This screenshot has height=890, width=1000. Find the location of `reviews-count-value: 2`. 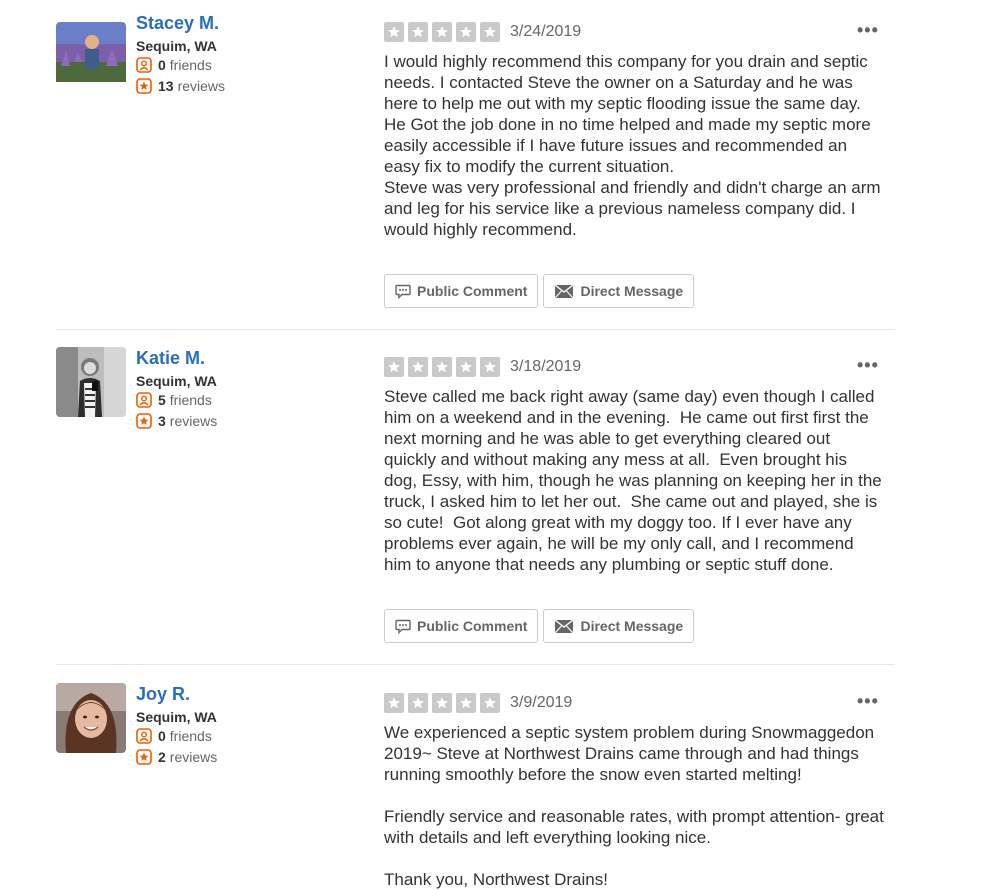

reviews-count-value: 2 is located at coordinates (162, 757).